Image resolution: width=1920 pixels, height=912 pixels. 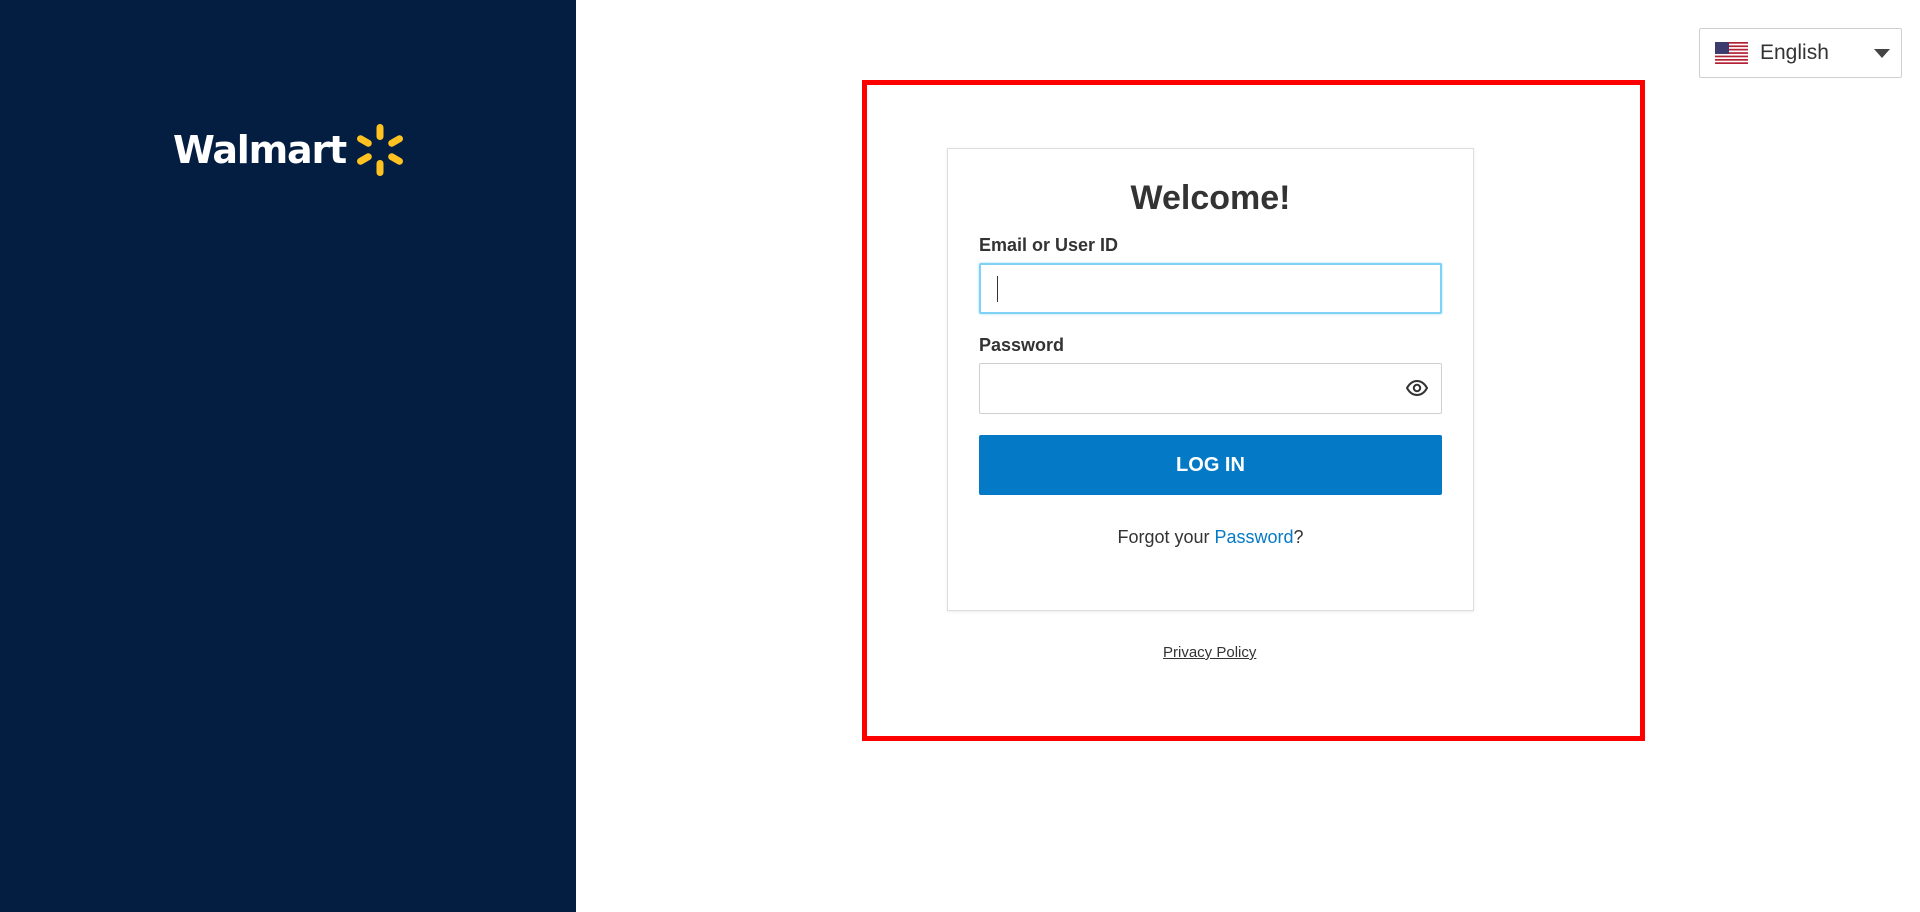 What do you see at coordinates (379, 150) in the screenshot?
I see `spark-icon` at bounding box center [379, 150].